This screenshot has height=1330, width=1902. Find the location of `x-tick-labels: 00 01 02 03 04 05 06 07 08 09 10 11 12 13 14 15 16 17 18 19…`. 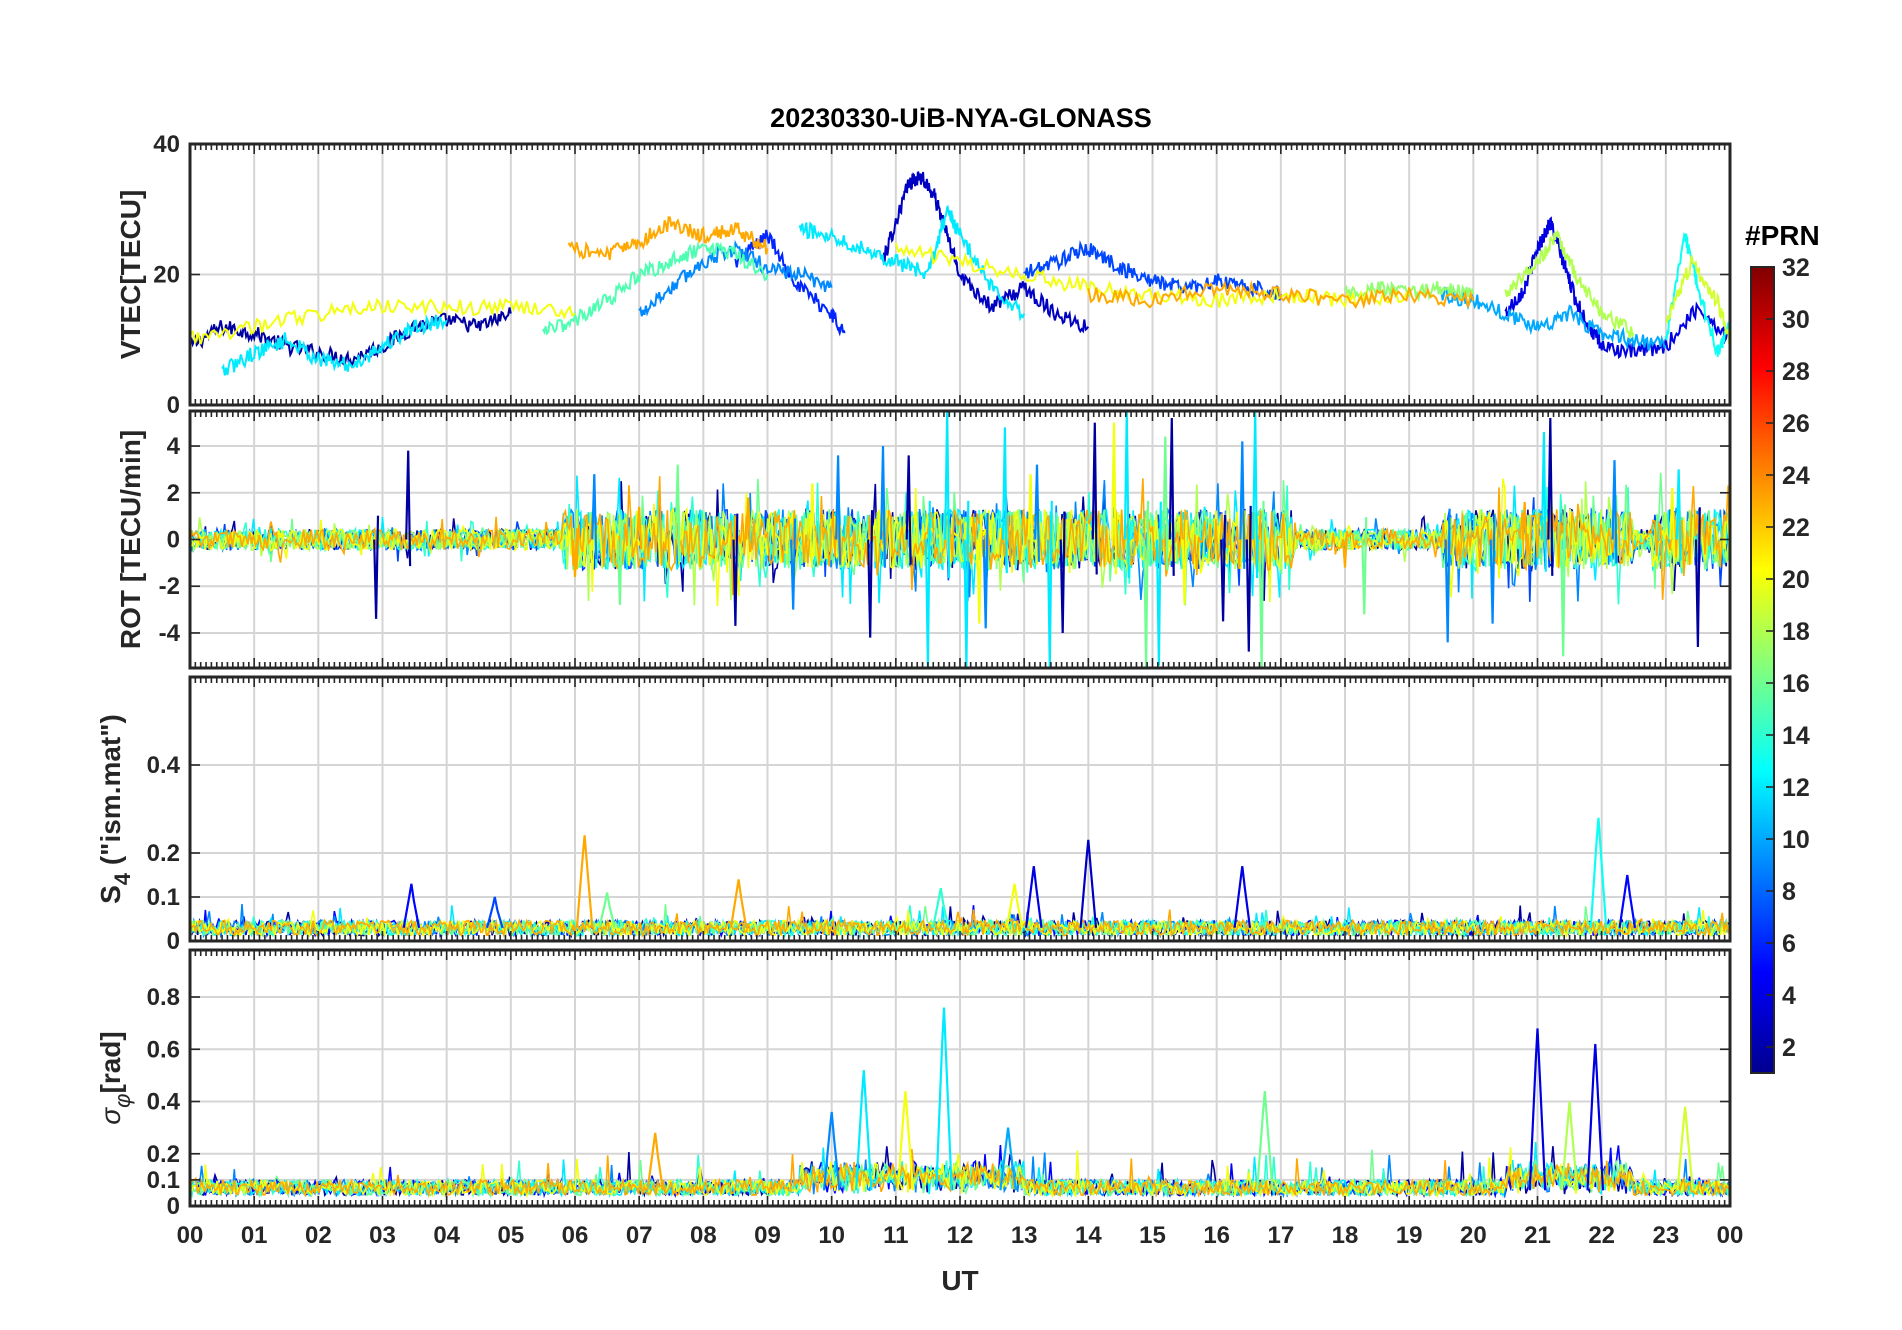

x-tick-labels: 00 01 02 03 04 05 06 07 08 09 10 11 12 13 14 15 16 17 18 19… is located at coordinates (960, 1235).